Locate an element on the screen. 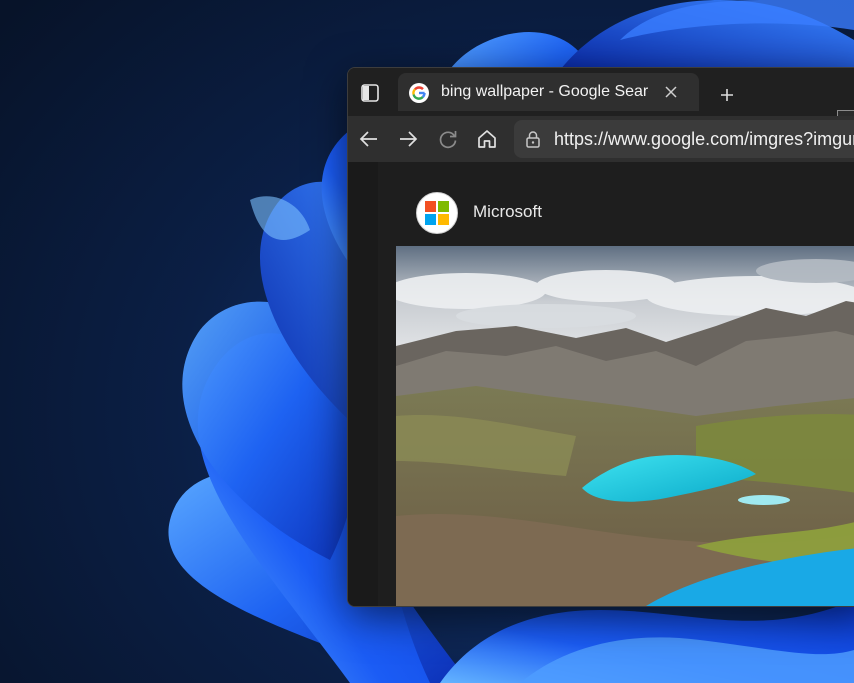 The width and height of the screenshot is (854, 683). forward-arrow-icon is located at coordinates (408, 139).